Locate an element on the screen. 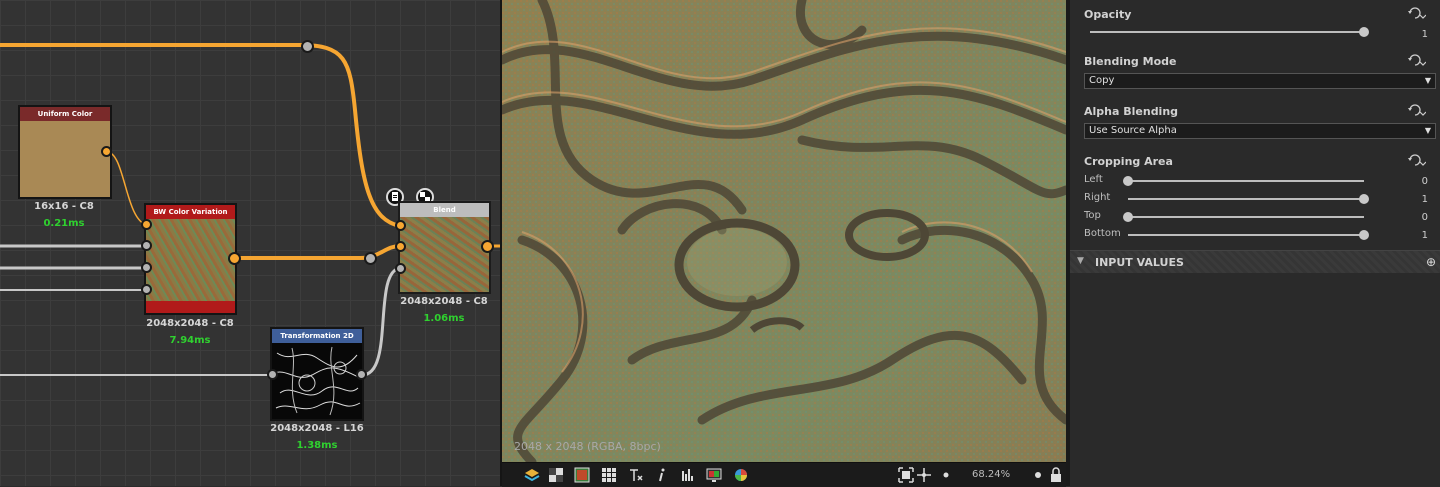 The image size is (1440, 487). checker-icon is located at coordinates (556, 475).